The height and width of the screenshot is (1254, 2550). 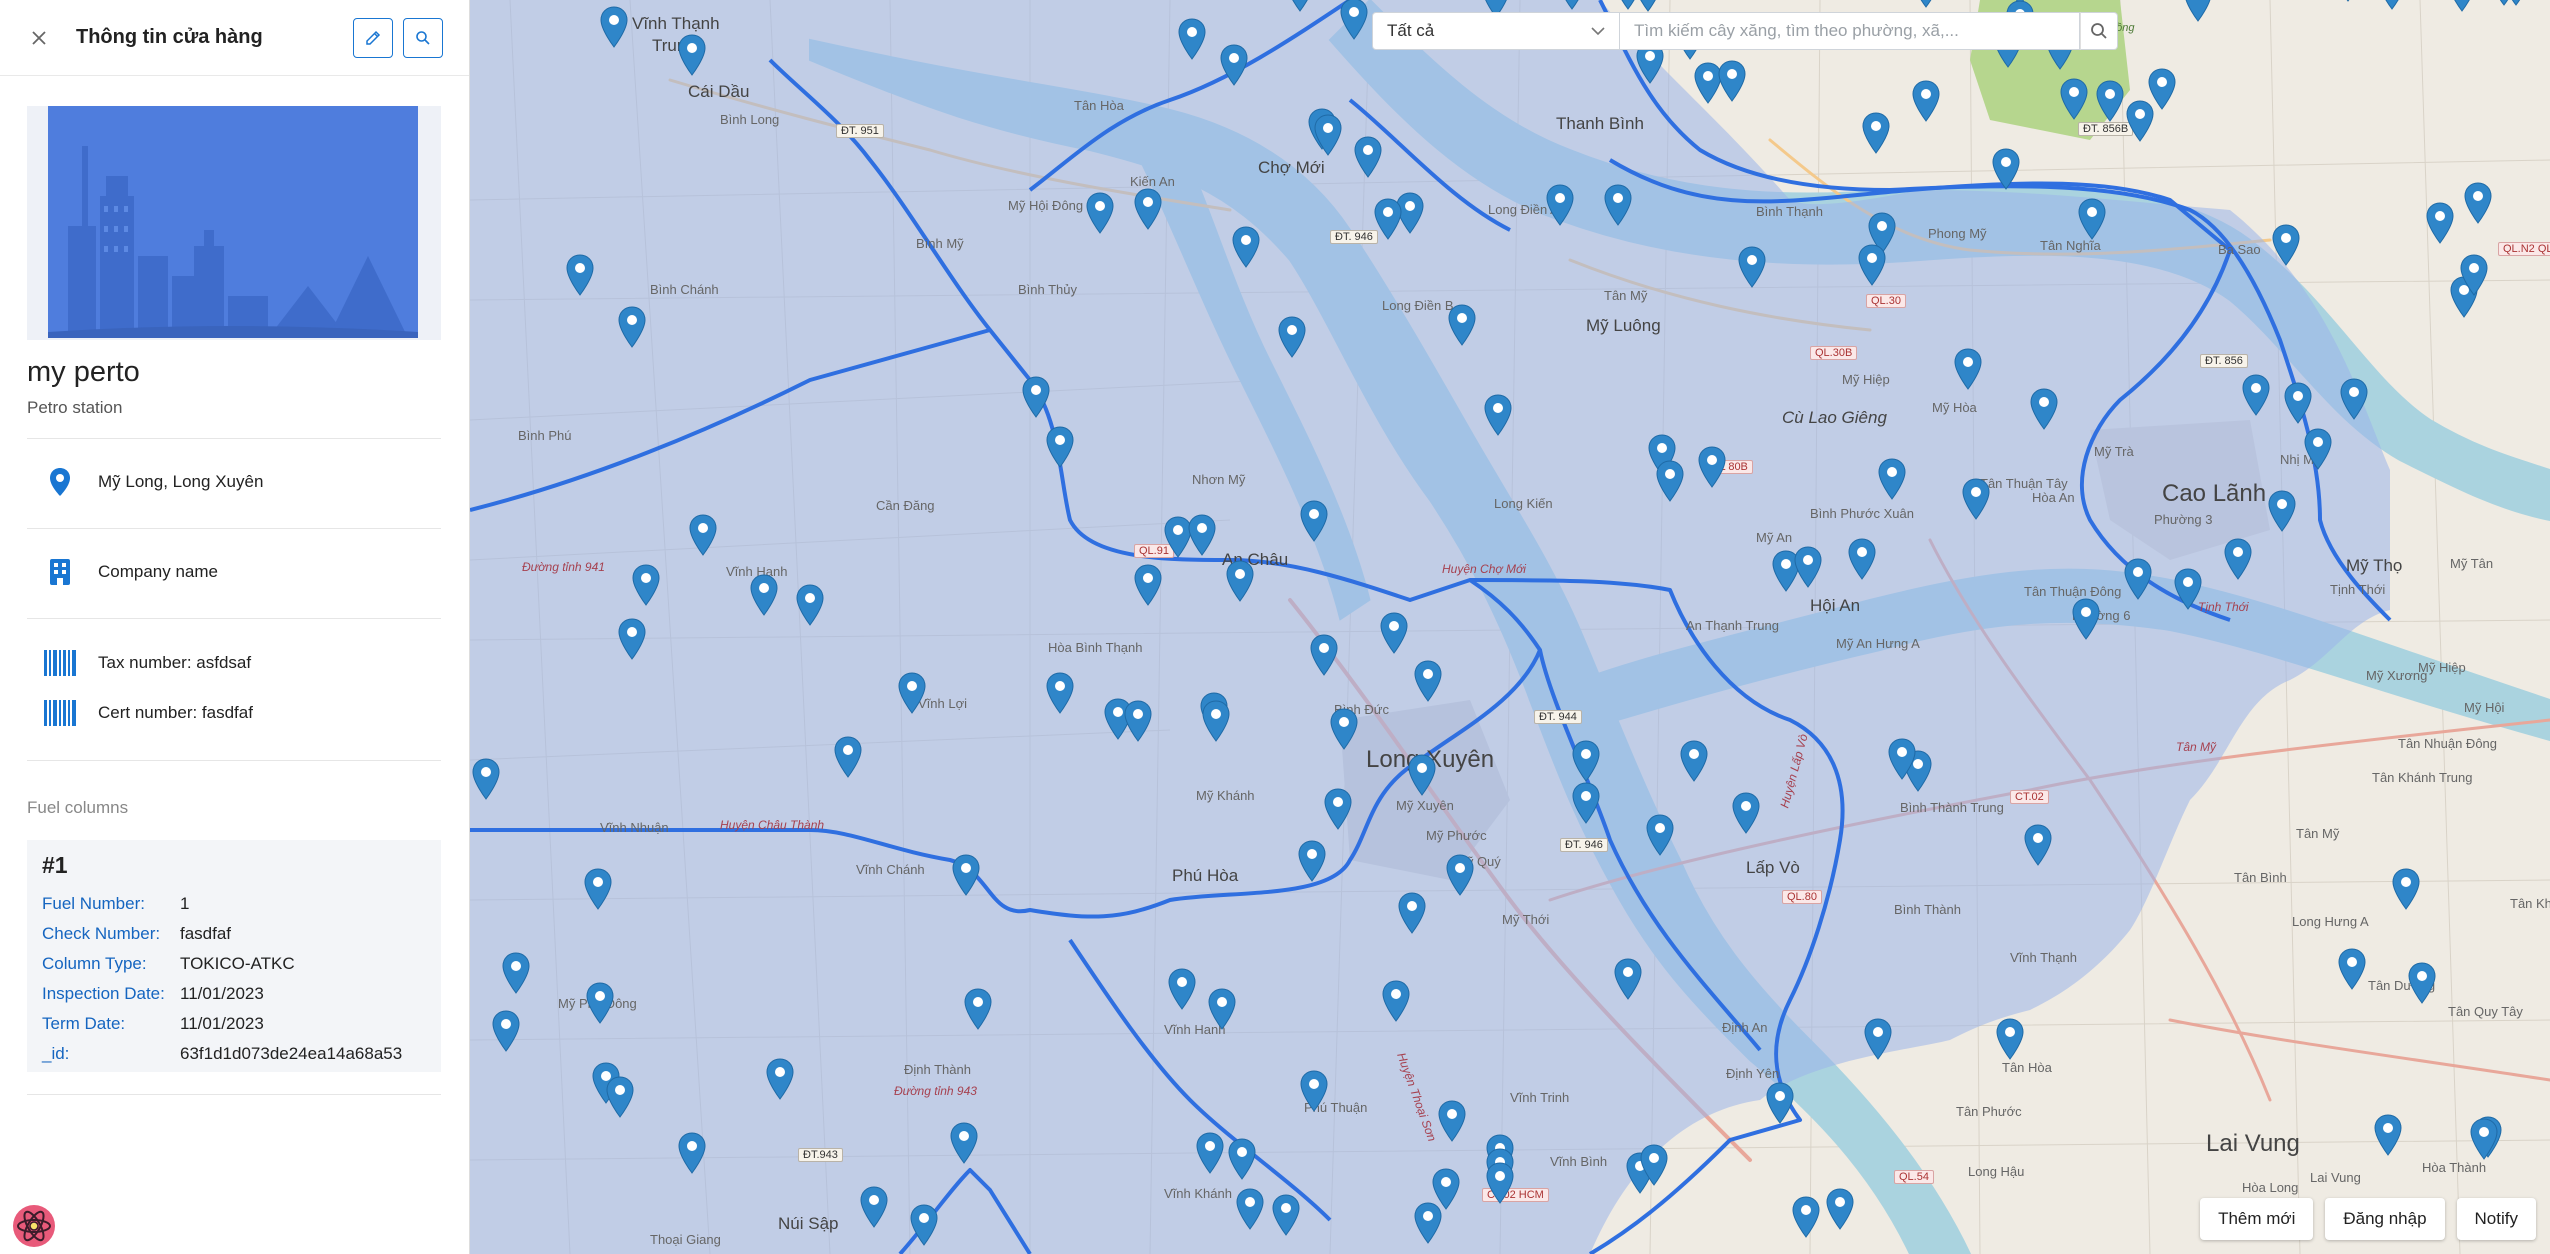 What do you see at coordinates (34, 1226) in the screenshot?
I see `react-logo-icon` at bounding box center [34, 1226].